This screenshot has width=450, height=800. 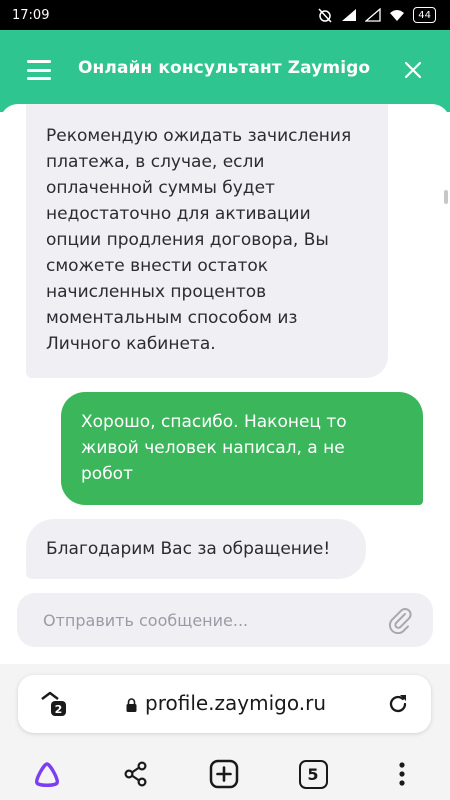 What do you see at coordinates (214, 422) in the screenshot?
I see `message-line: Хорошо, спасибо. Наконец то` at bounding box center [214, 422].